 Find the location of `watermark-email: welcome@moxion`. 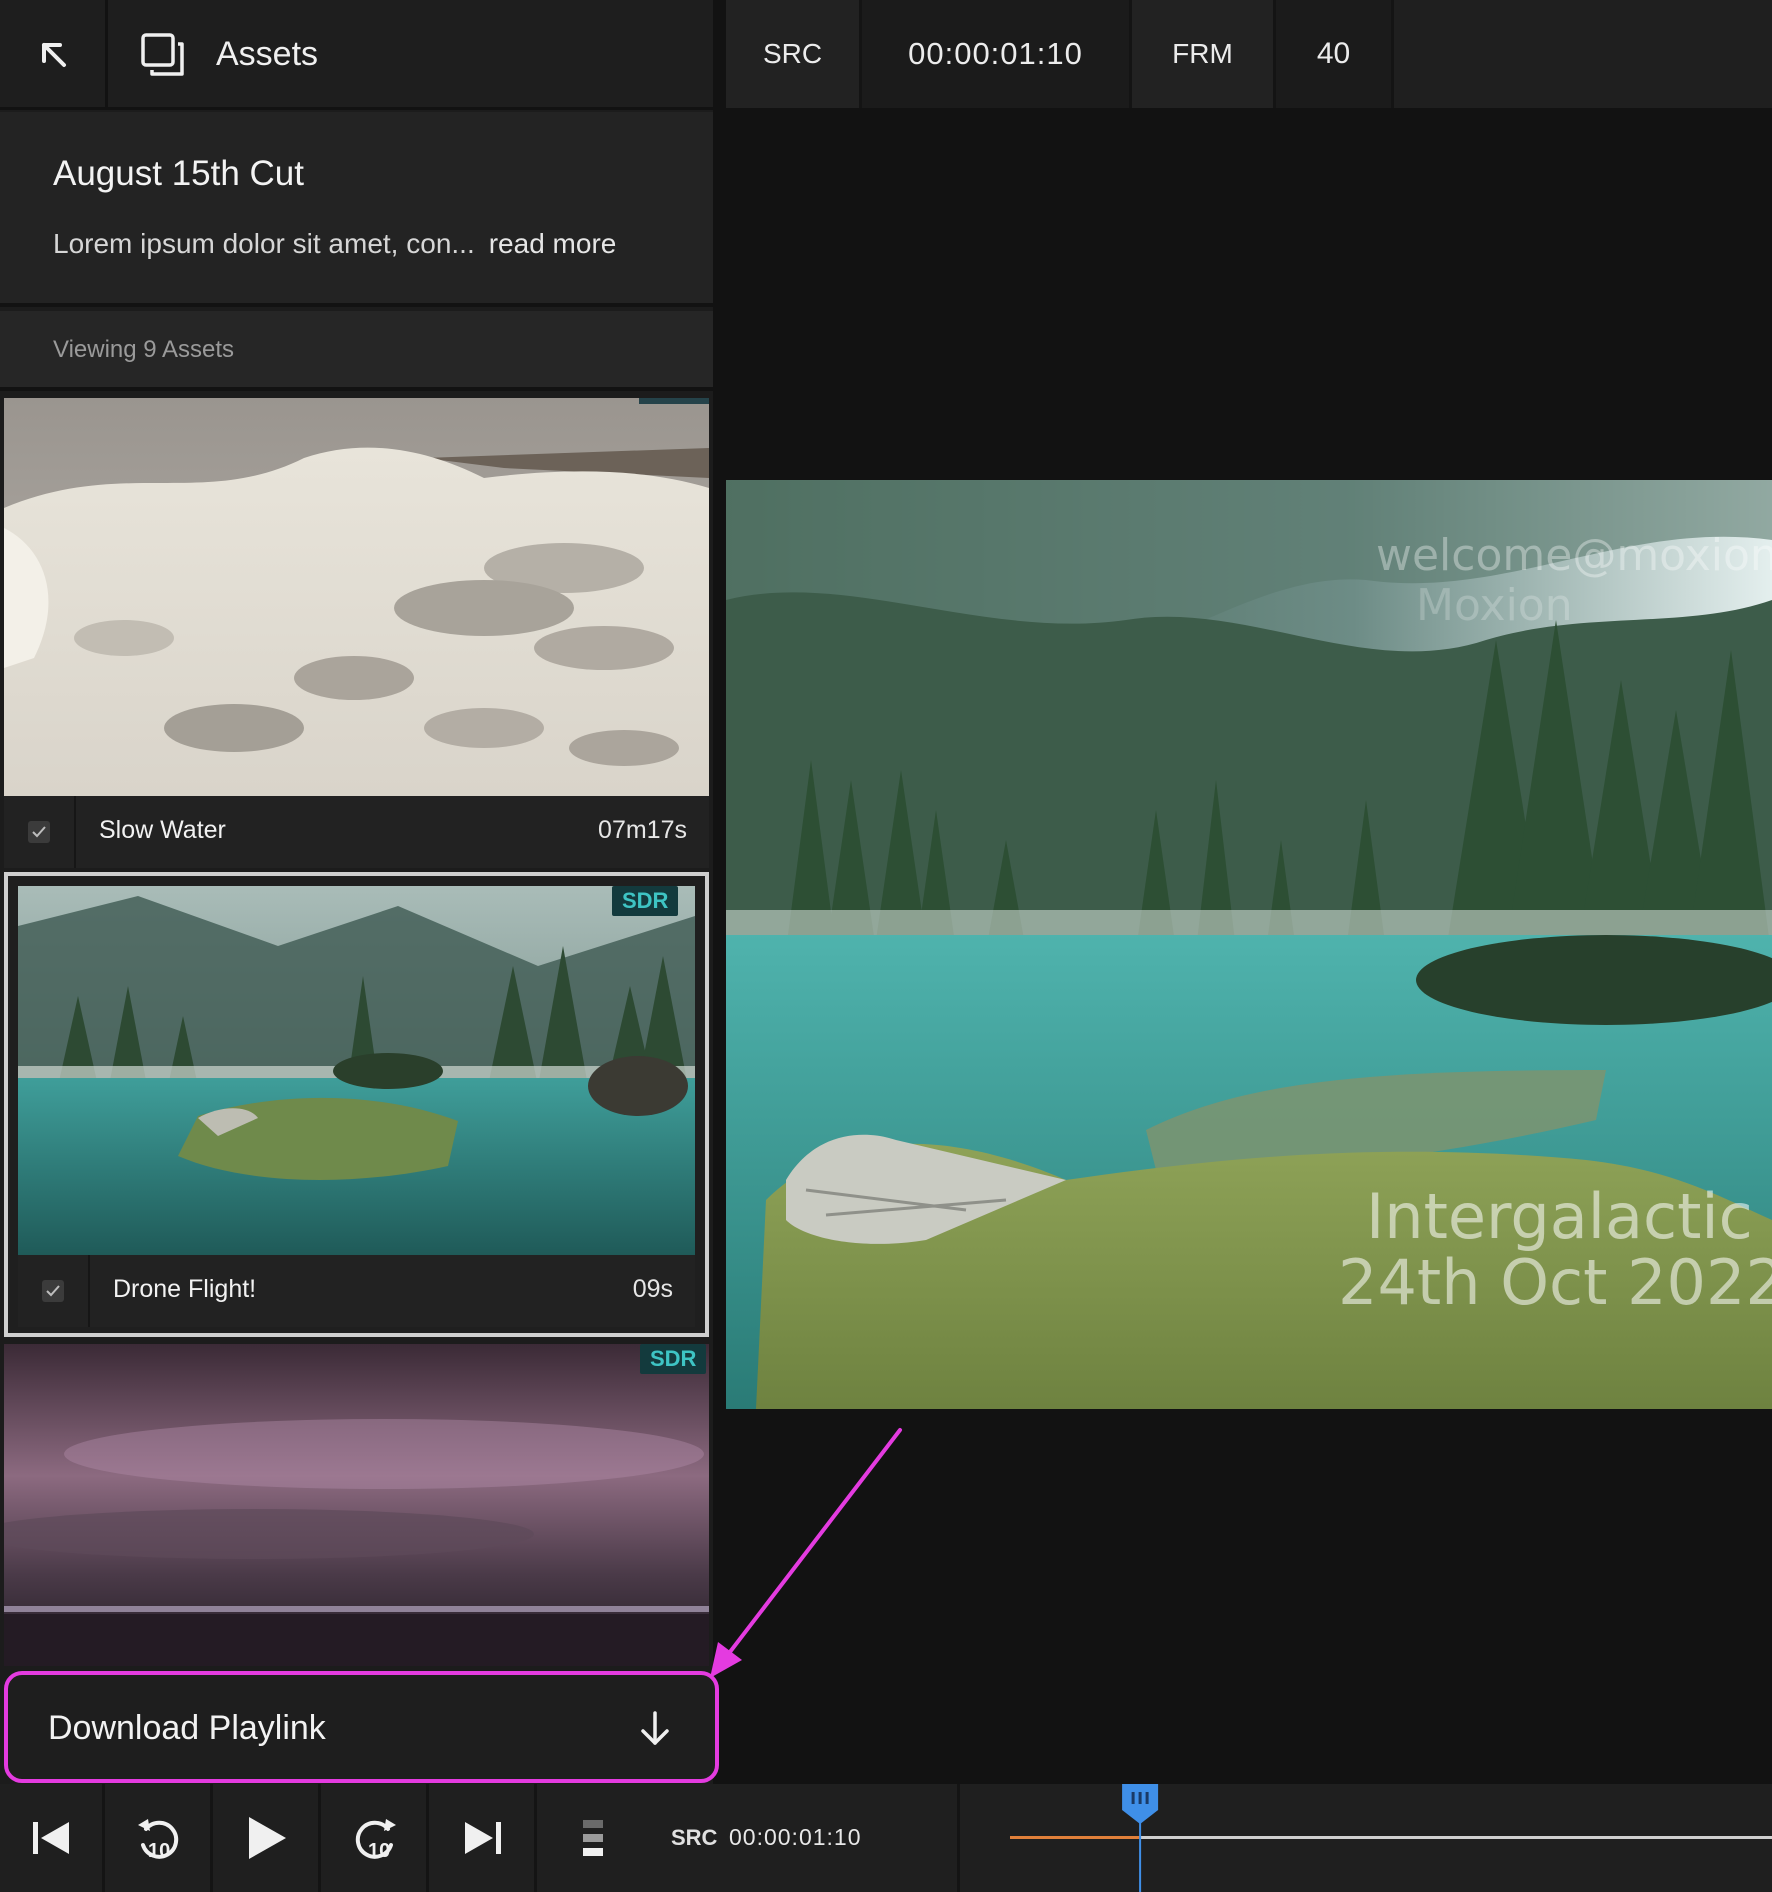

watermark-email: welcome@moxion is located at coordinates (1574, 555).